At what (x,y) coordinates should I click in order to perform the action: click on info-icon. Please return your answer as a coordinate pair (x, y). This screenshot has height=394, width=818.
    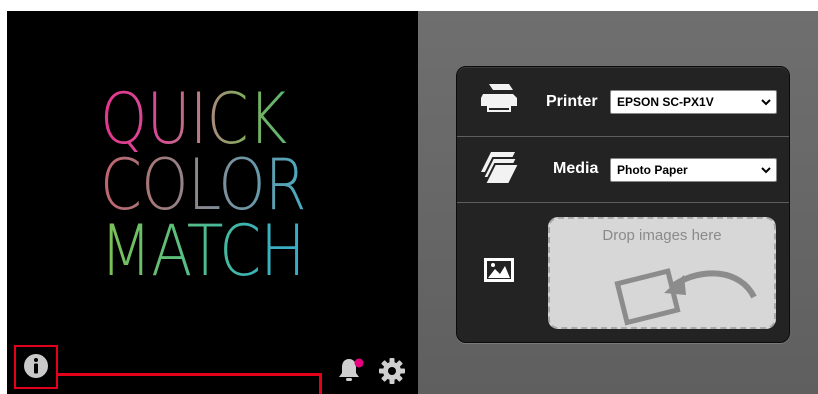
    Looking at the image, I should click on (36, 366).